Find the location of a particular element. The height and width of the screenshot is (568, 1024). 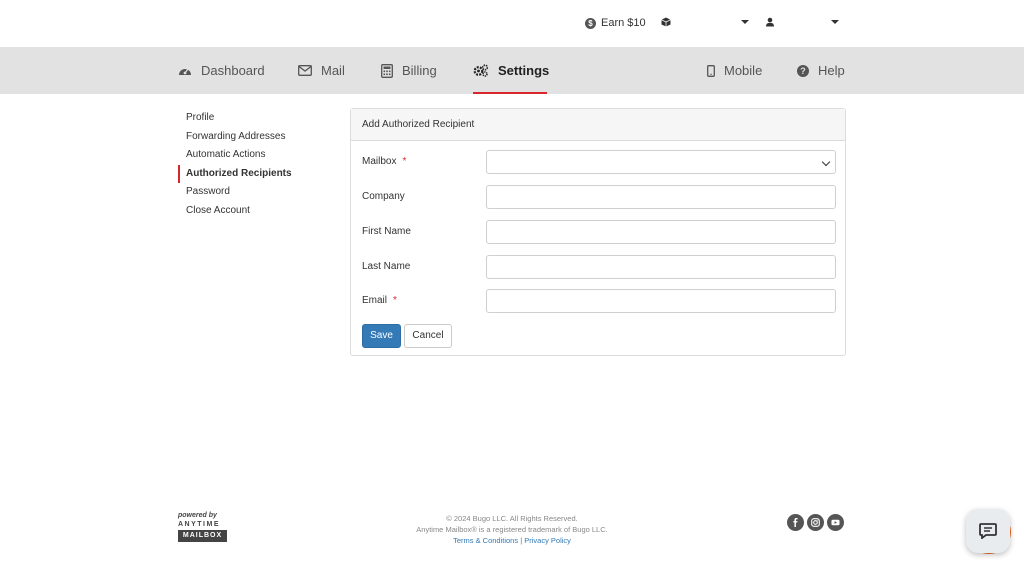

cancel-button: Cancel is located at coordinates (428, 336).